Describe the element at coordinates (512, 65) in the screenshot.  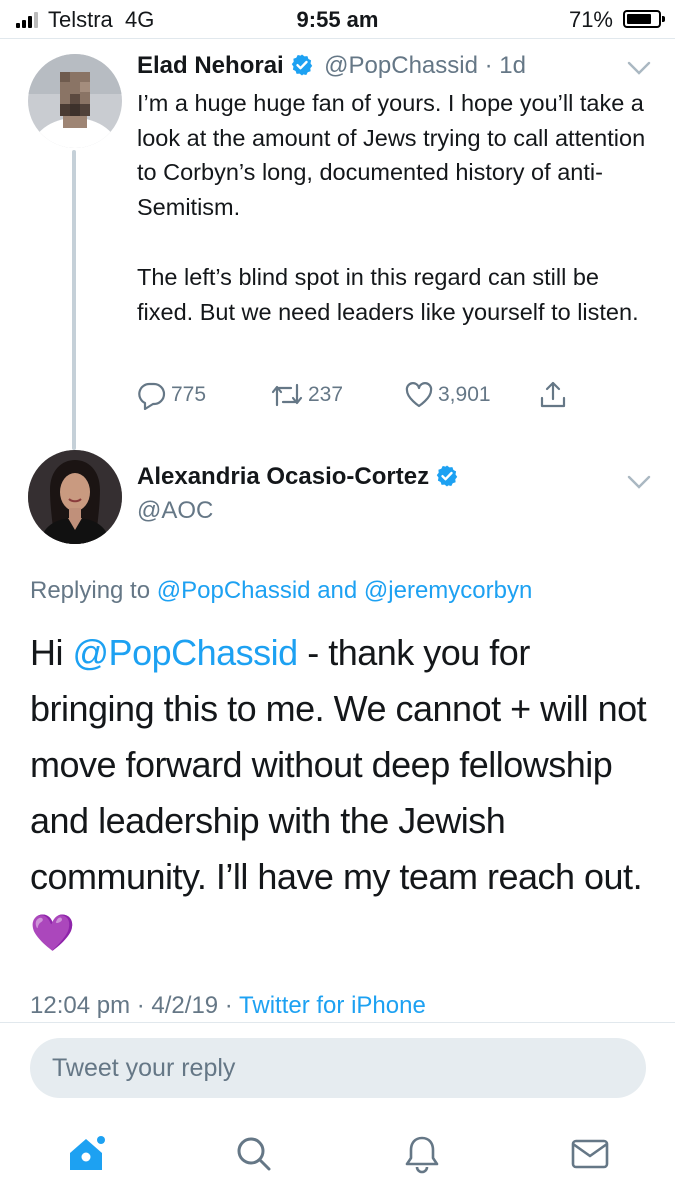
I see `tweet-age: 1d` at that location.